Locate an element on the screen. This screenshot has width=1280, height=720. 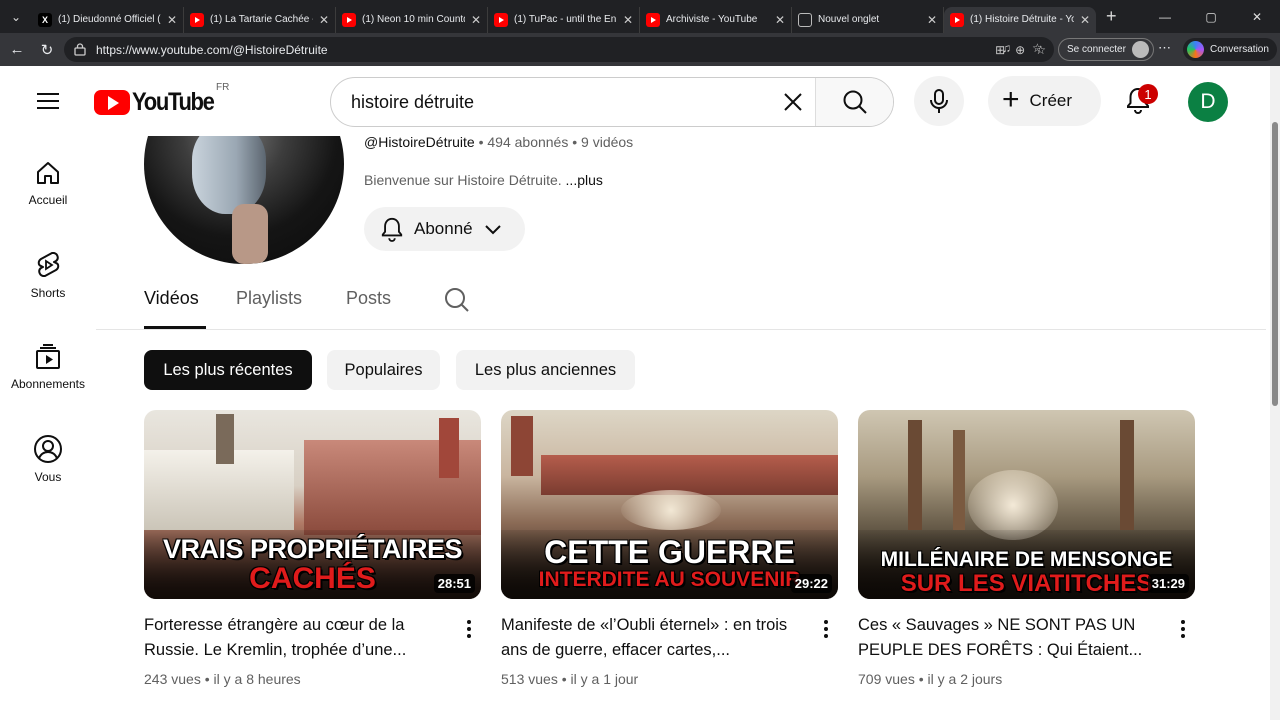
create-button: + Créer is located at coordinates (1044, 101).